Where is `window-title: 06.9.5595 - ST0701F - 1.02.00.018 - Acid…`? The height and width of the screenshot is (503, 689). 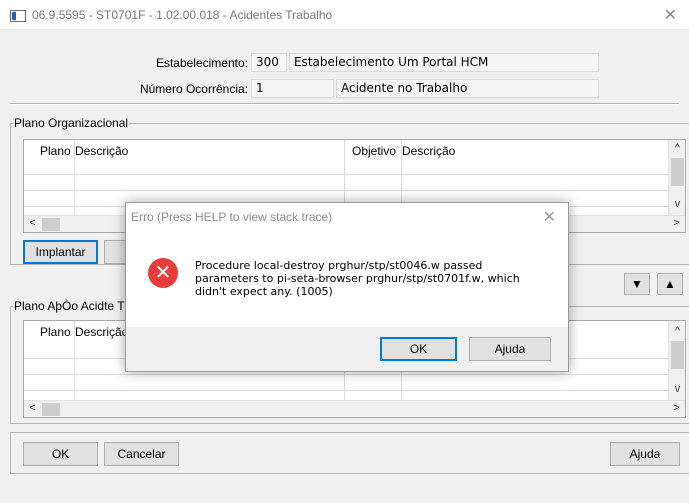 window-title: 06.9.5595 - ST0701F - 1.02.00.018 - Acid… is located at coordinates (182, 15).